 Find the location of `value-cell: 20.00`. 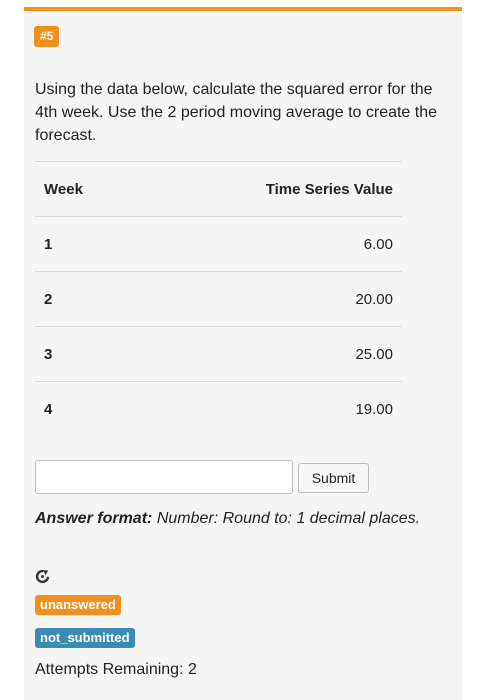

value-cell: 20.00 is located at coordinates (270, 299).